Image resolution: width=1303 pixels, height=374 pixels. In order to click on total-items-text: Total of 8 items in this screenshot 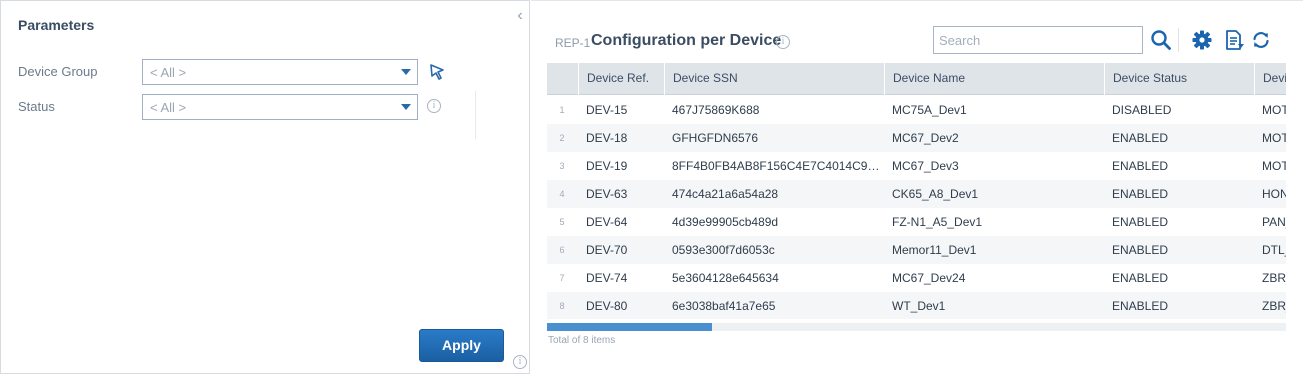, I will do `click(582, 340)`.